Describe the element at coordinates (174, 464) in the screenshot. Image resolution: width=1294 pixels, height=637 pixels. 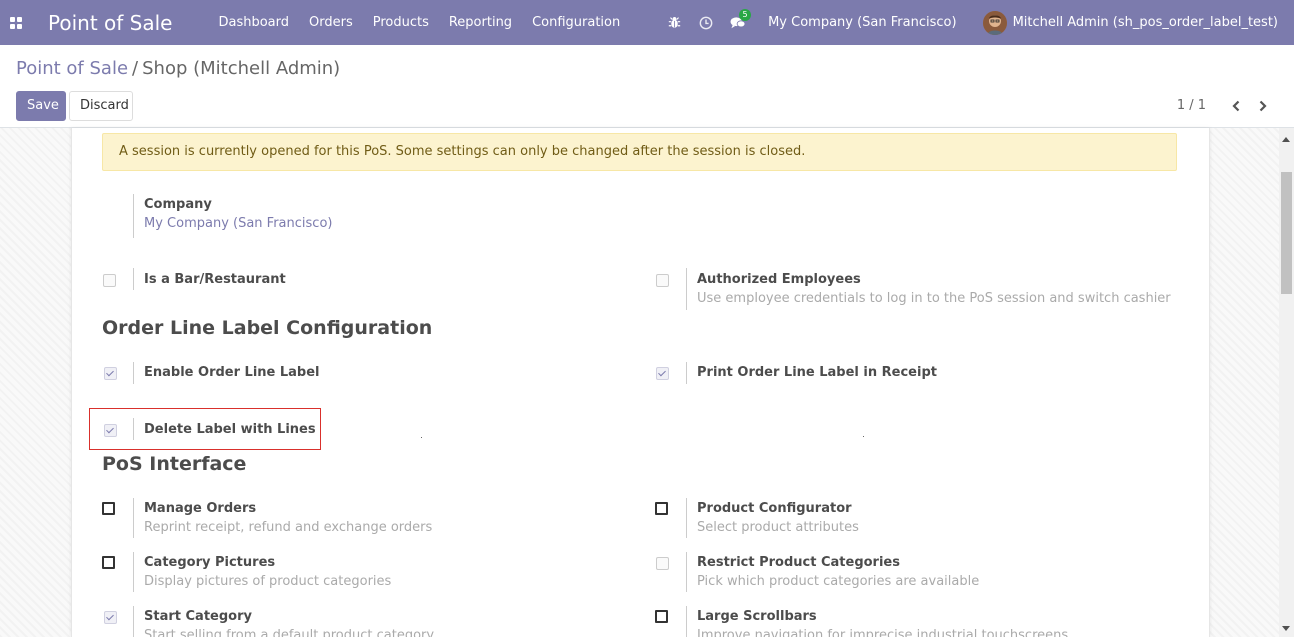
I see `pos-interface-section-title: PoS Interface` at that location.